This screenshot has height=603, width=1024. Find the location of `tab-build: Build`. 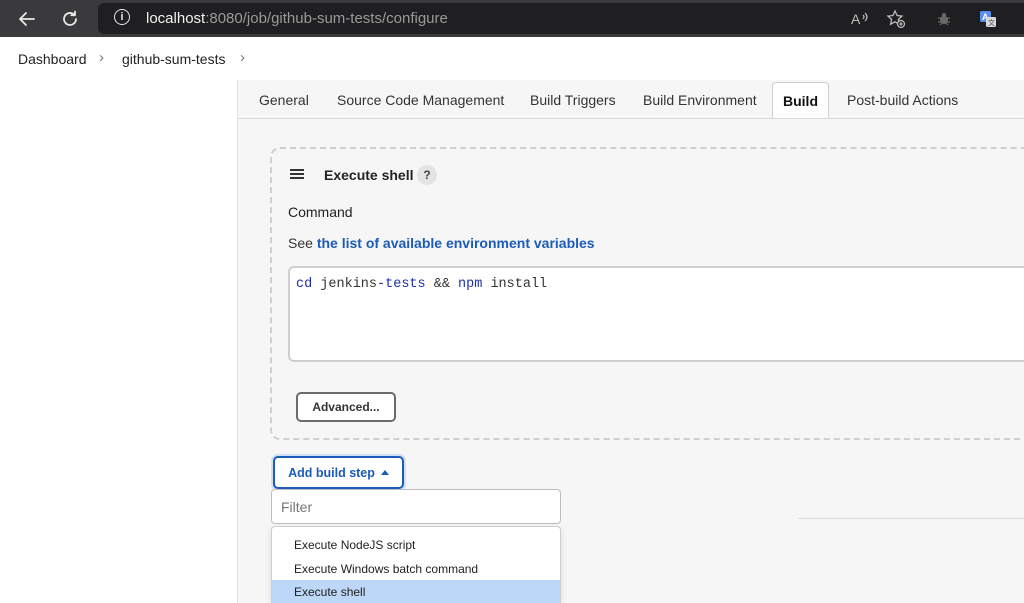

tab-build: Build is located at coordinates (800, 100).